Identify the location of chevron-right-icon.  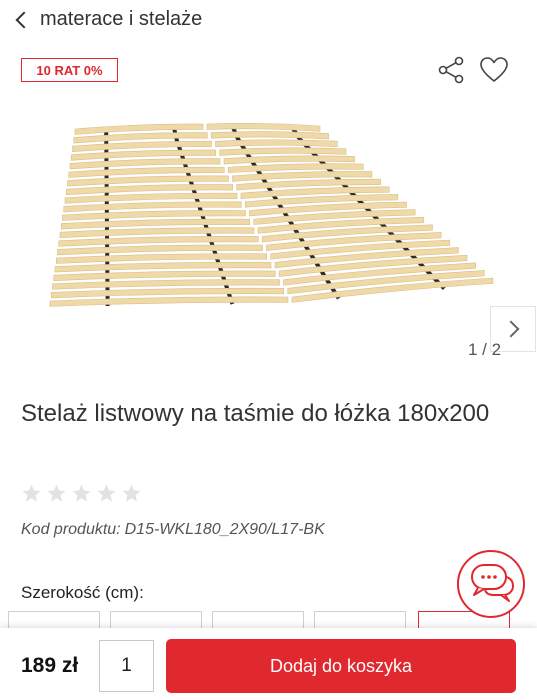
(511, 329).